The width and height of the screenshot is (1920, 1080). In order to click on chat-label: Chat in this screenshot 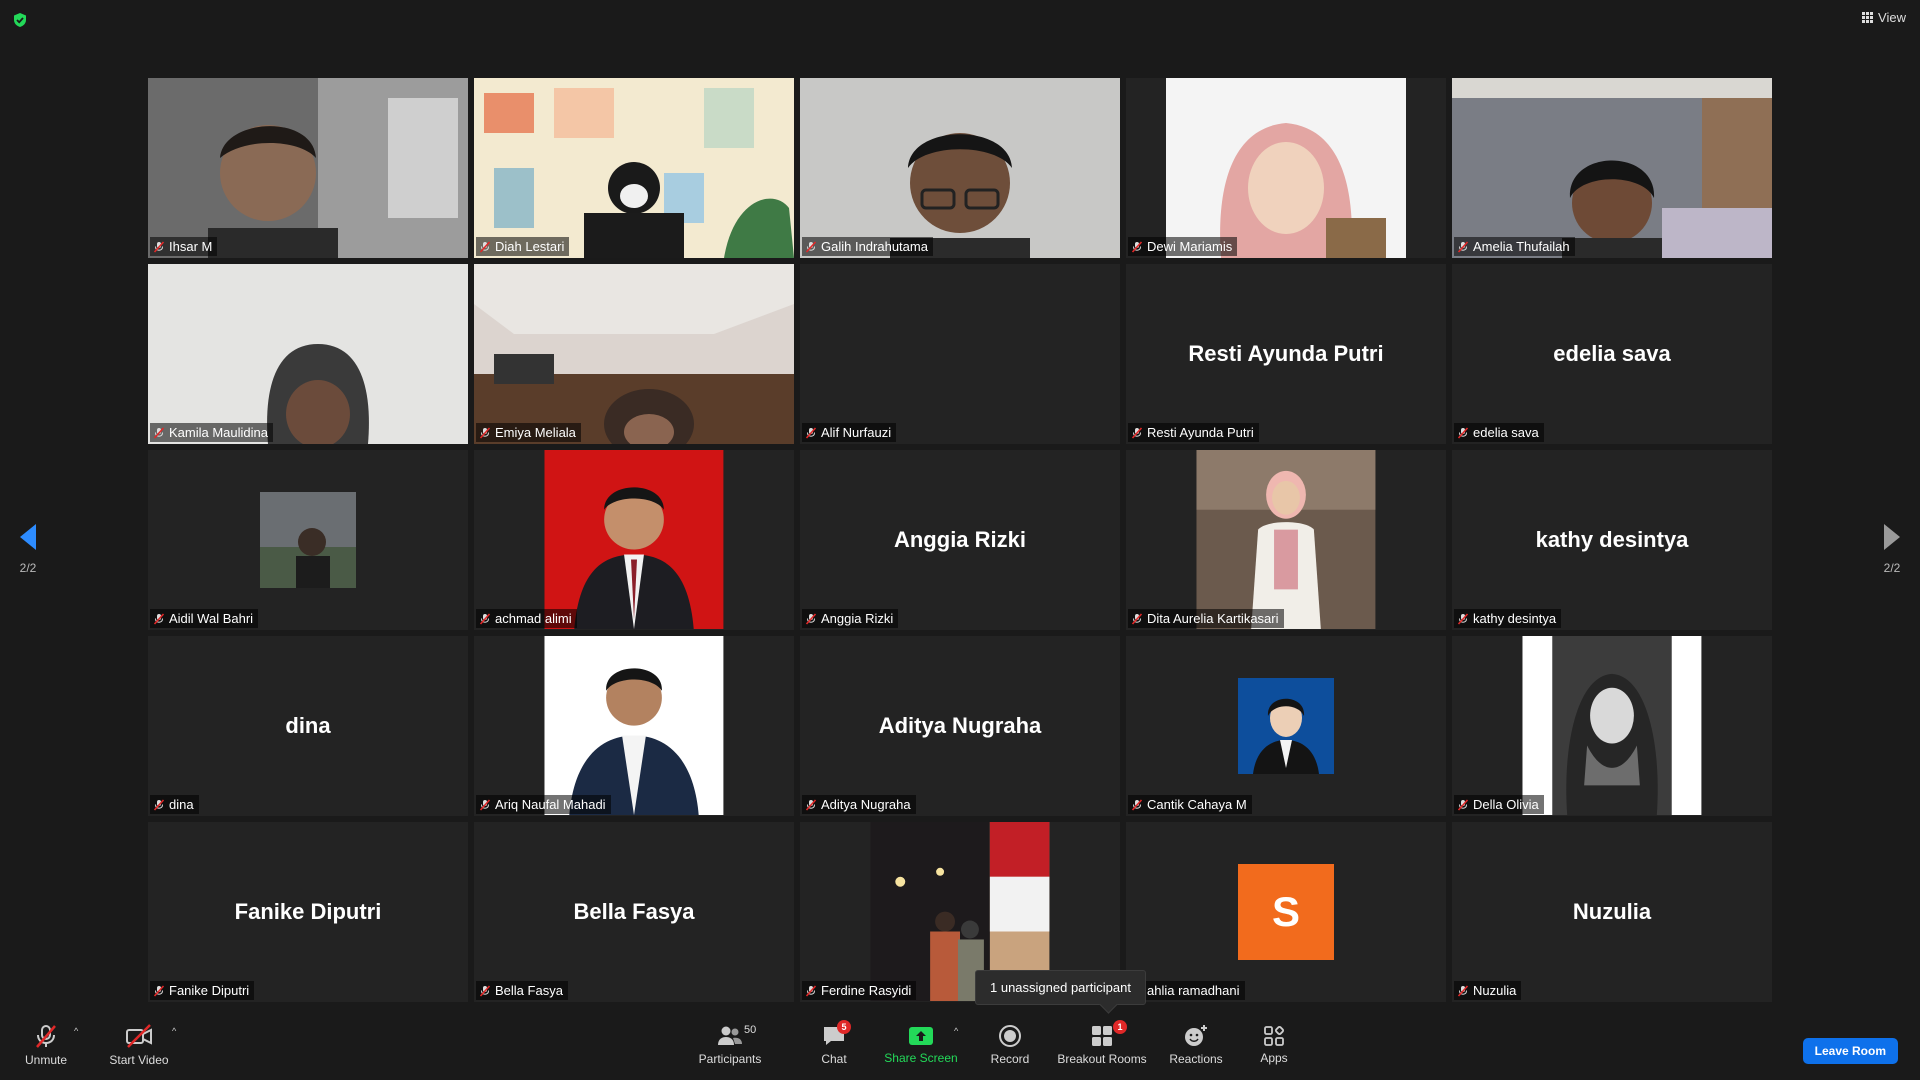, I will do `click(834, 1059)`.